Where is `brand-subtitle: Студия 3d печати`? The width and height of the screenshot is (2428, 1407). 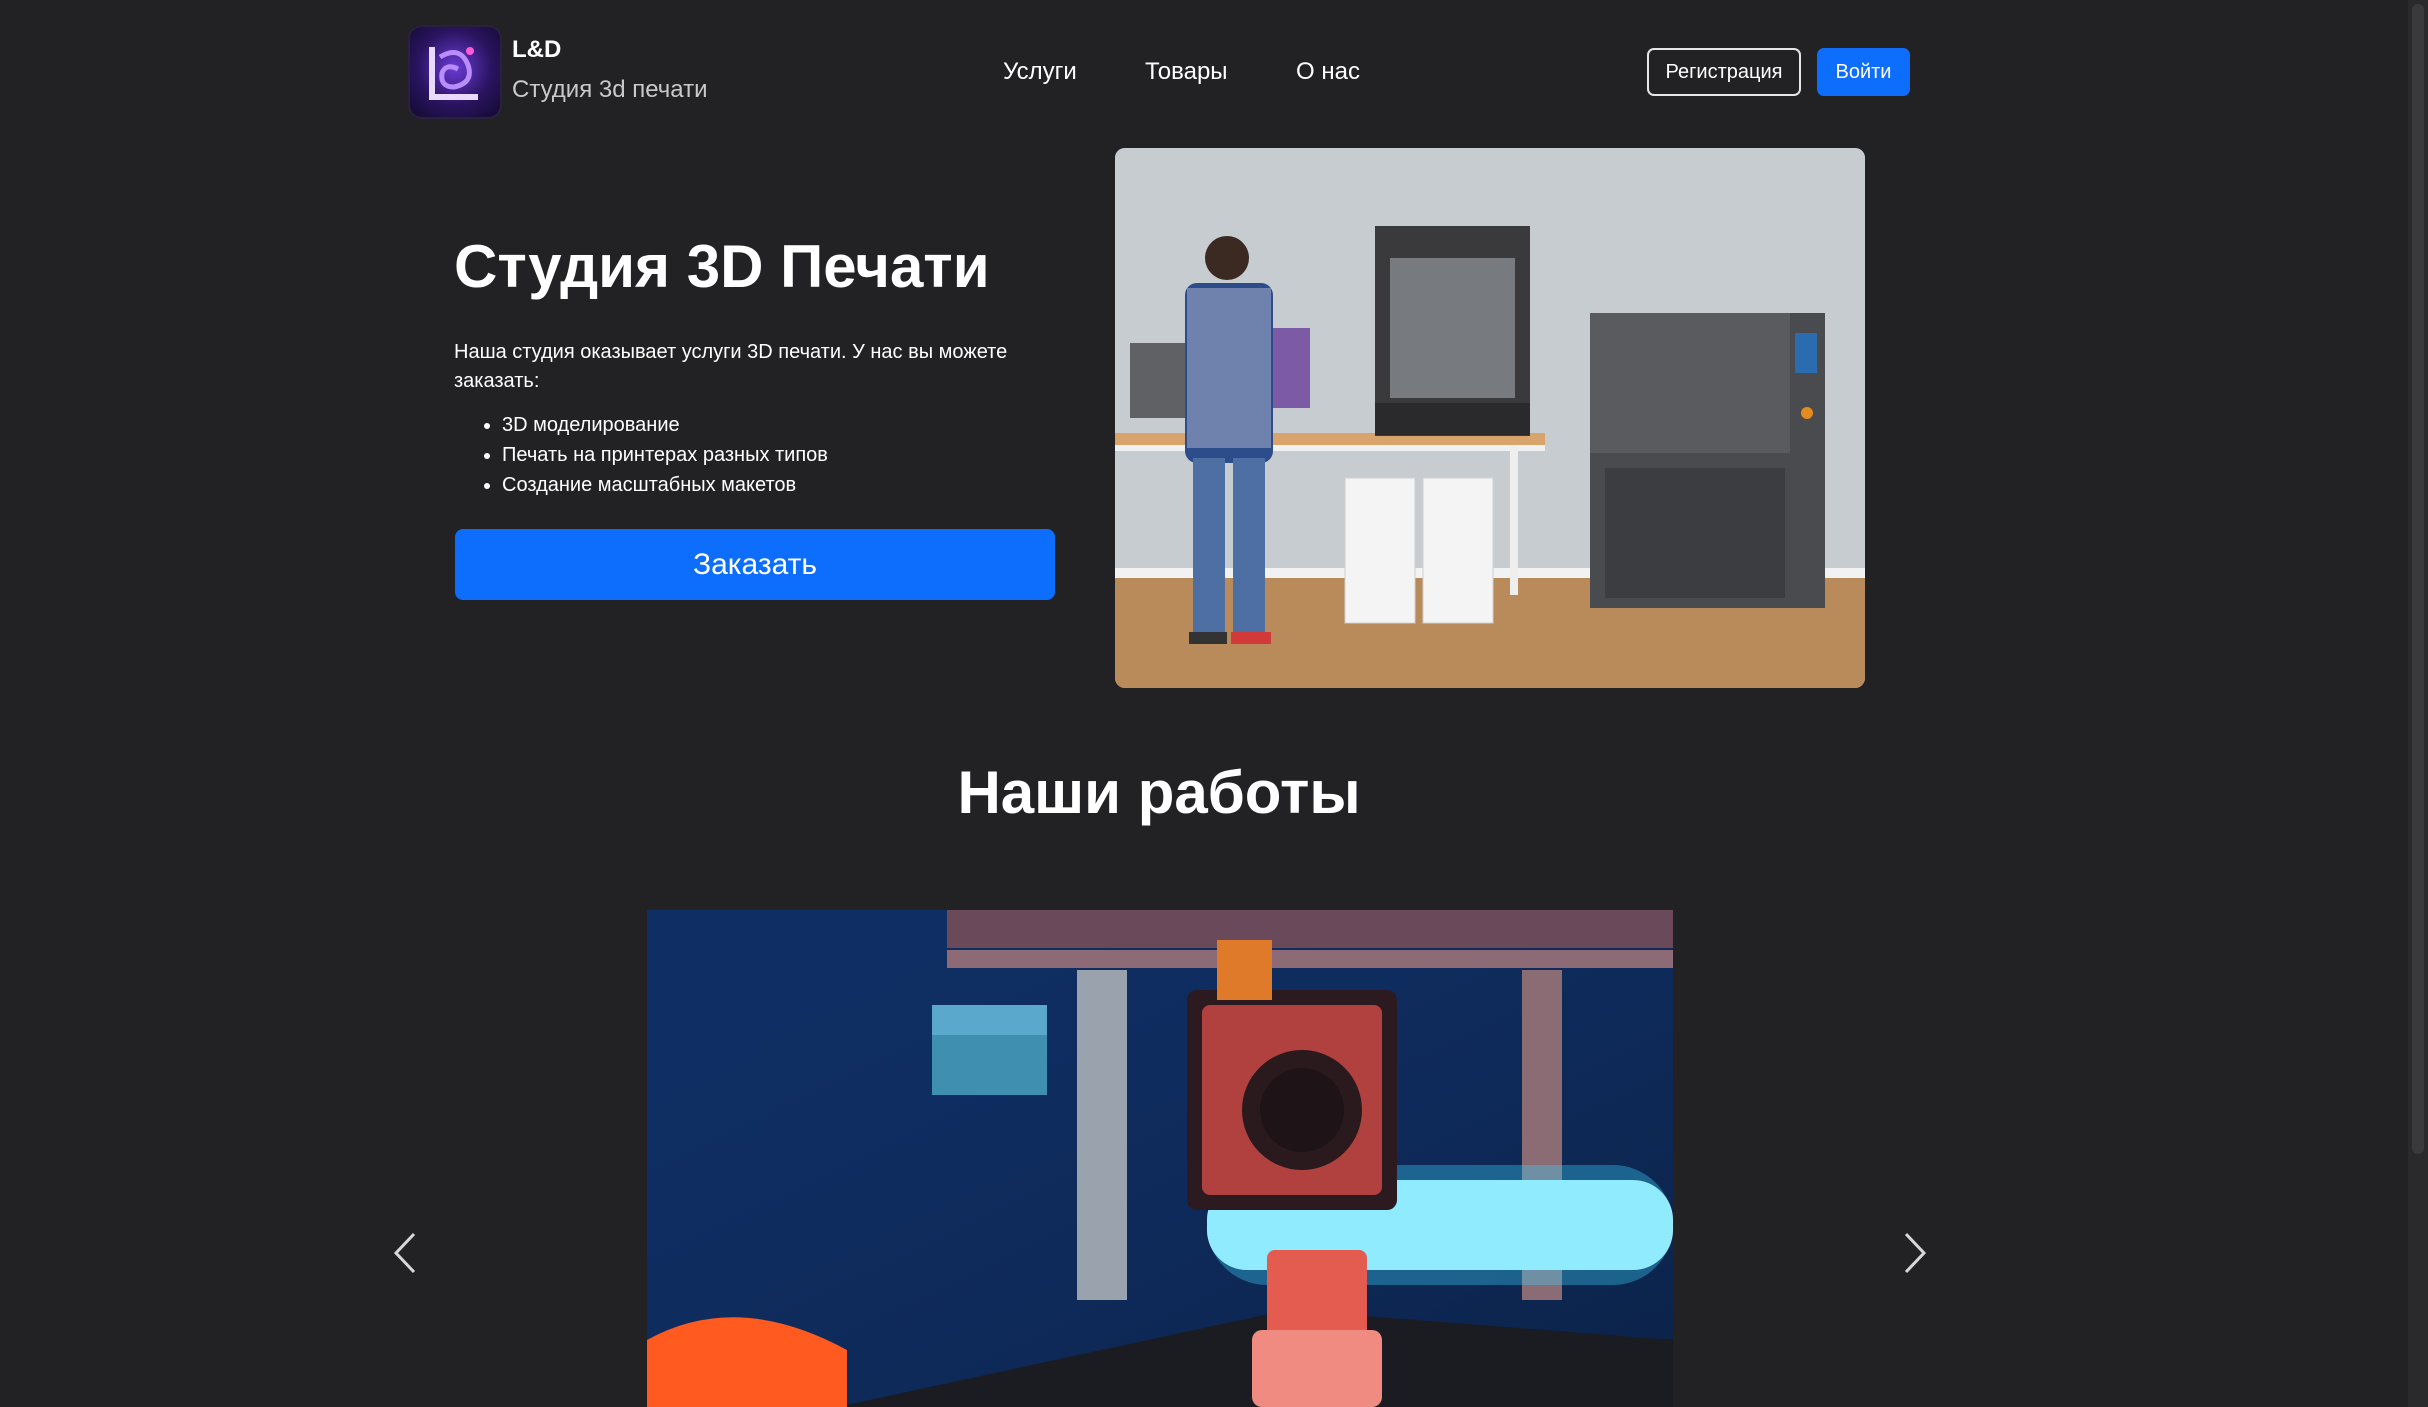 brand-subtitle: Студия 3d печати is located at coordinates (610, 89).